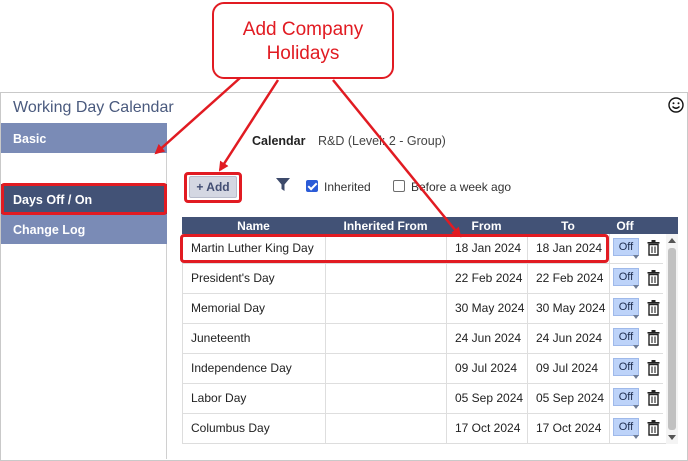  Describe the element at coordinates (487, 399) in the screenshot. I see `cell-from: 05 Sep 2024` at that location.